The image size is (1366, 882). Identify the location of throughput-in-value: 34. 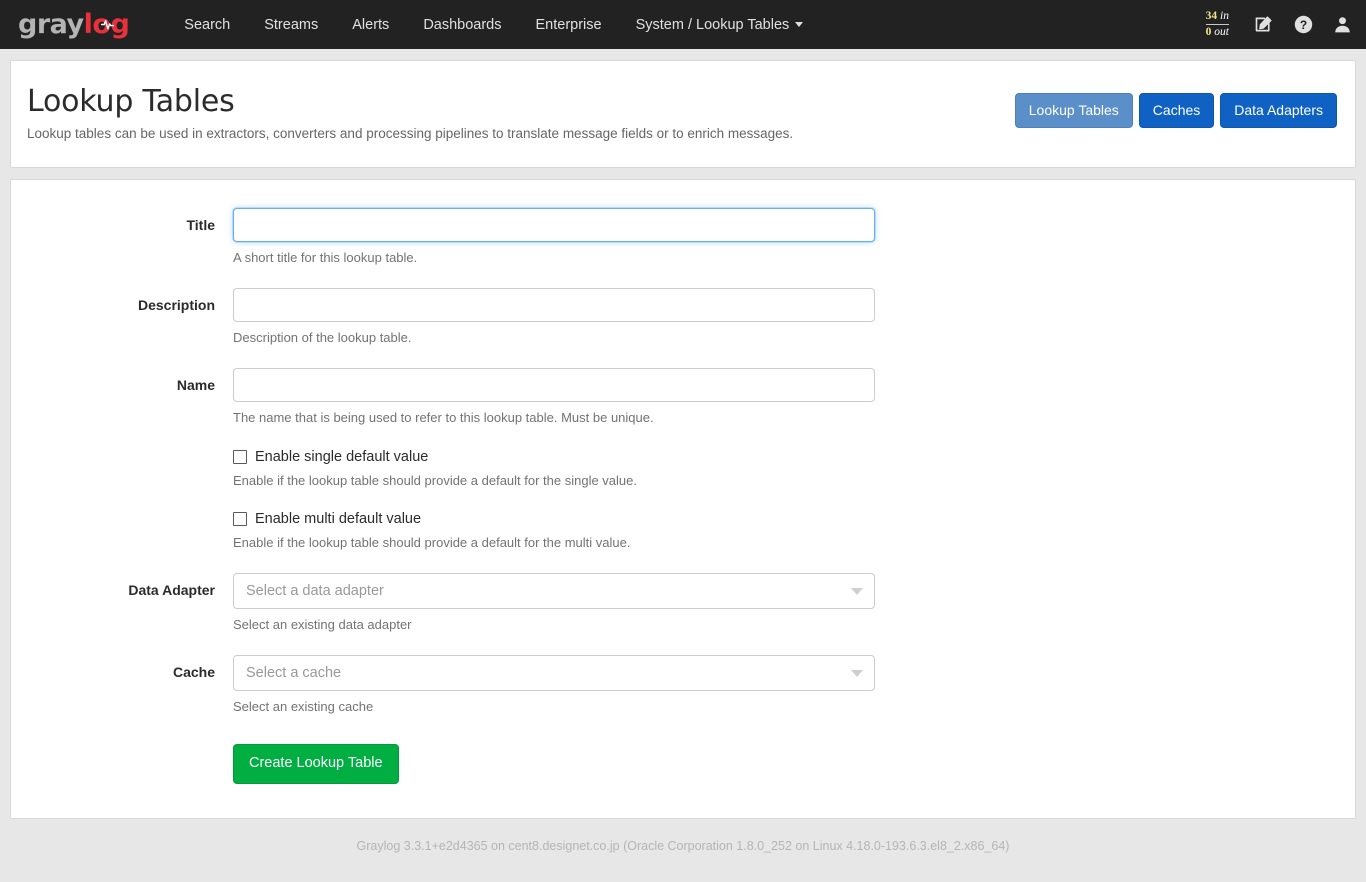
(1211, 15).